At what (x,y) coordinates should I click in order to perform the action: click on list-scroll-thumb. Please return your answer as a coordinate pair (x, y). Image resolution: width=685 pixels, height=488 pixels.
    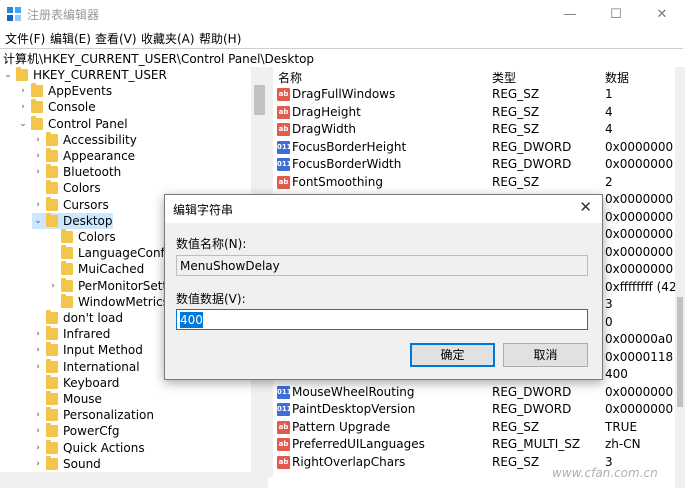
    Looking at the image, I should click on (680, 352).